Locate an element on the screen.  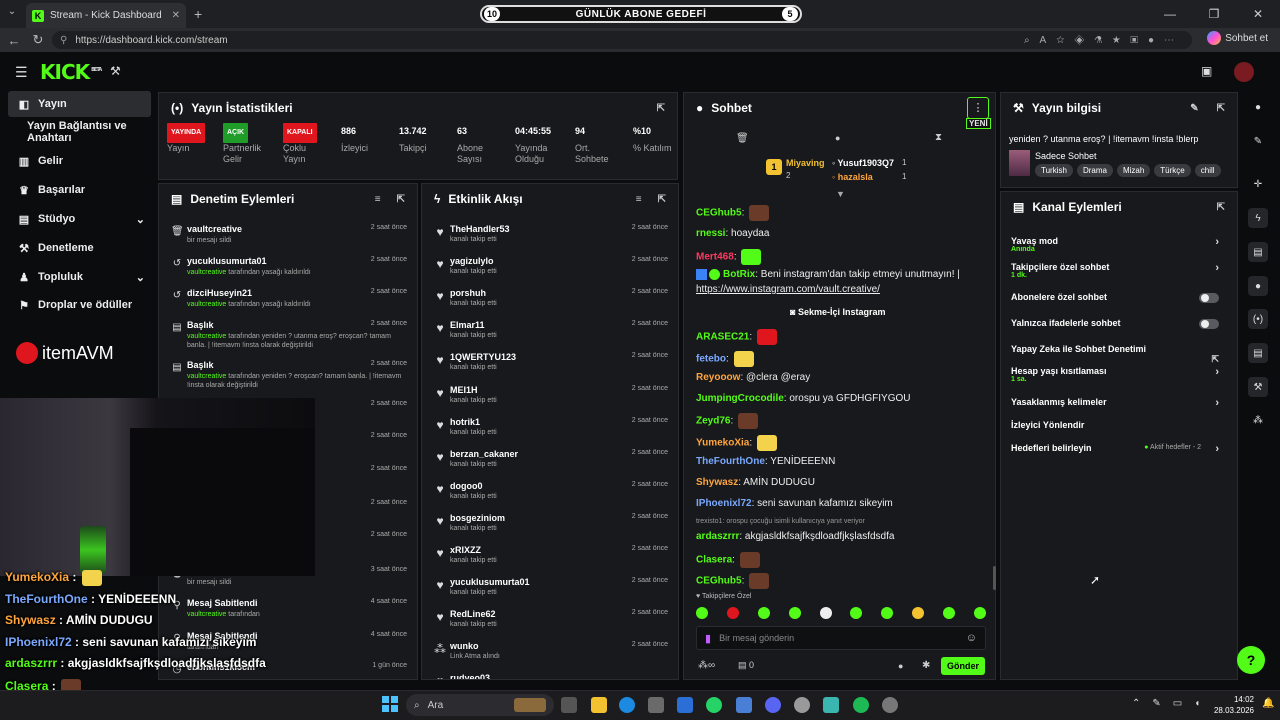
close-window-icon: ✕ is located at coordinates (1258, 14).